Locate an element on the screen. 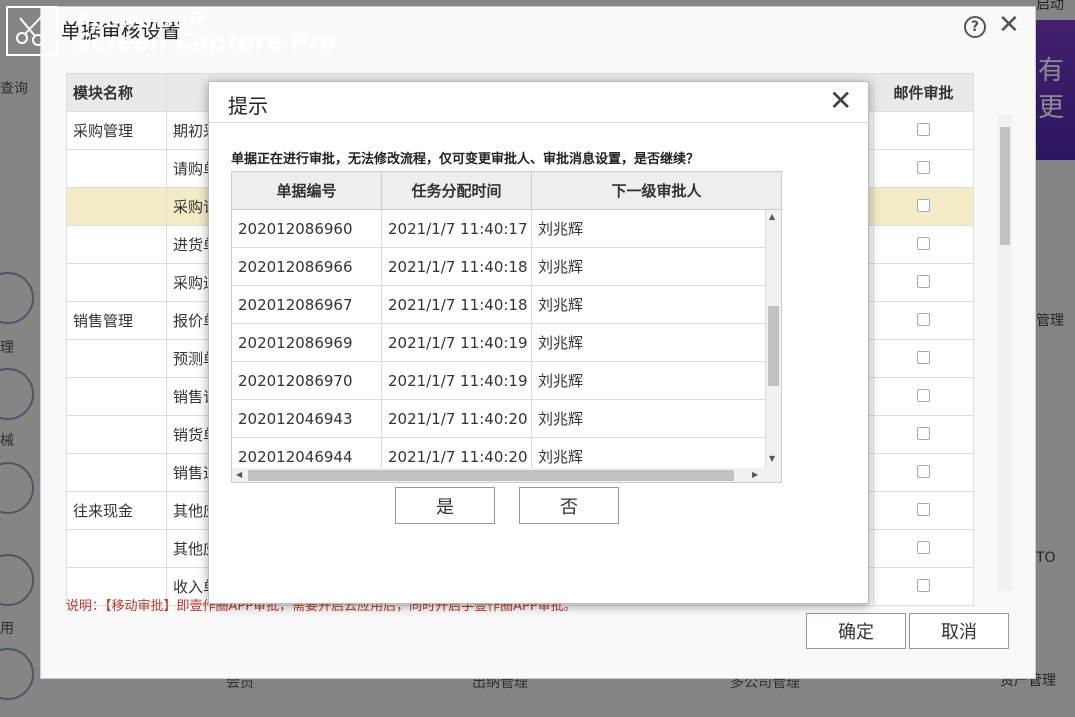 The height and width of the screenshot is (717, 1075). grid-vertical-scrollbar: ▲ ▼ is located at coordinates (773, 339).